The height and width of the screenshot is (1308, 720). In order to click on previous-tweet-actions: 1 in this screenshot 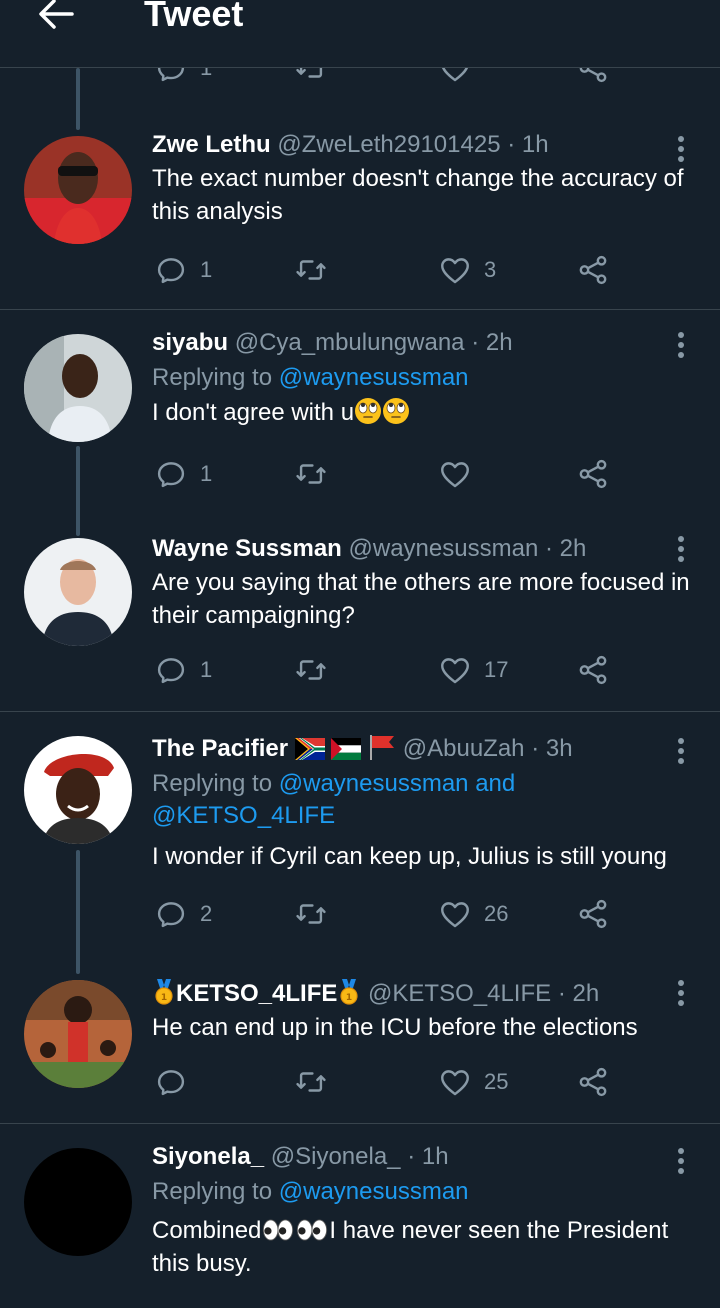, I will do `click(360, 80)`.